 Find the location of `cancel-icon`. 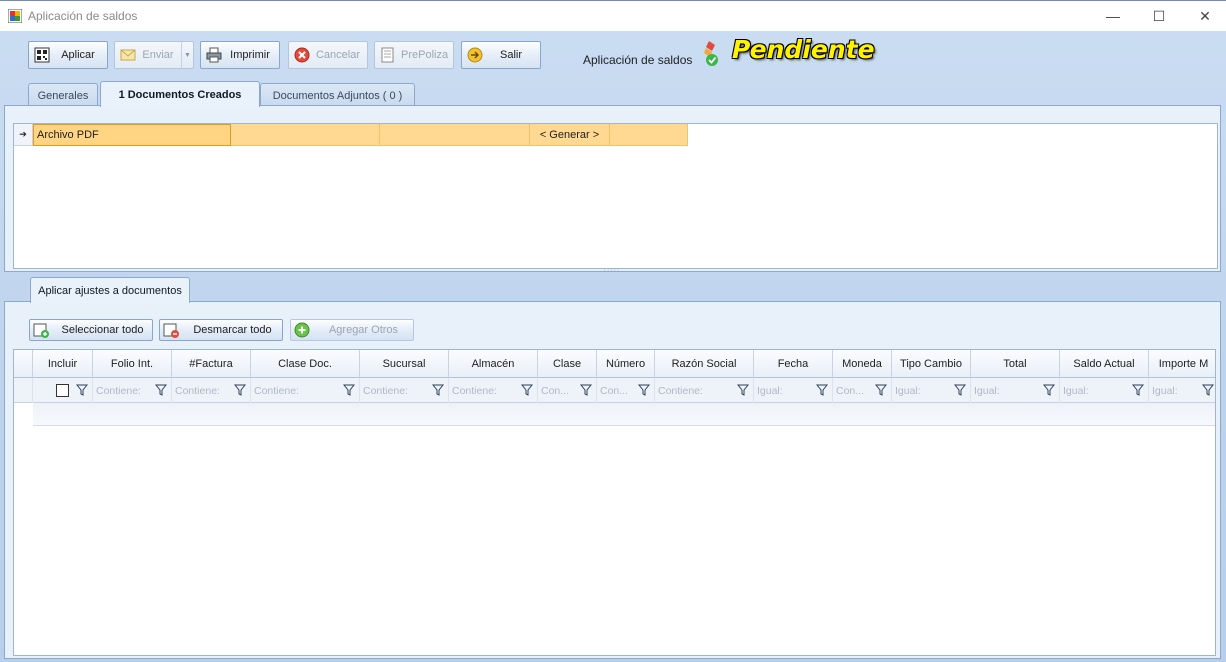

cancel-icon is located at coordinates (302, 55).